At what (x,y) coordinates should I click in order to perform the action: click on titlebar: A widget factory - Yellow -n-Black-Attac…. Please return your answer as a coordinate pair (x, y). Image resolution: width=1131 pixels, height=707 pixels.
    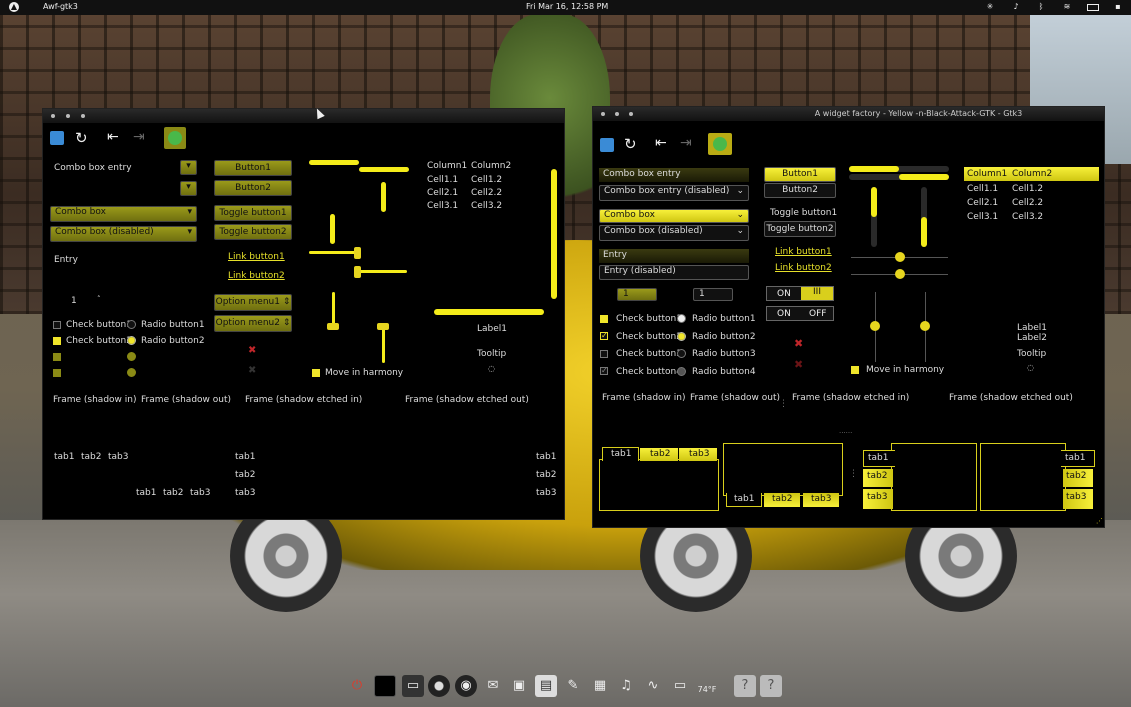
    Looking at the image, I should click on (848, 114).